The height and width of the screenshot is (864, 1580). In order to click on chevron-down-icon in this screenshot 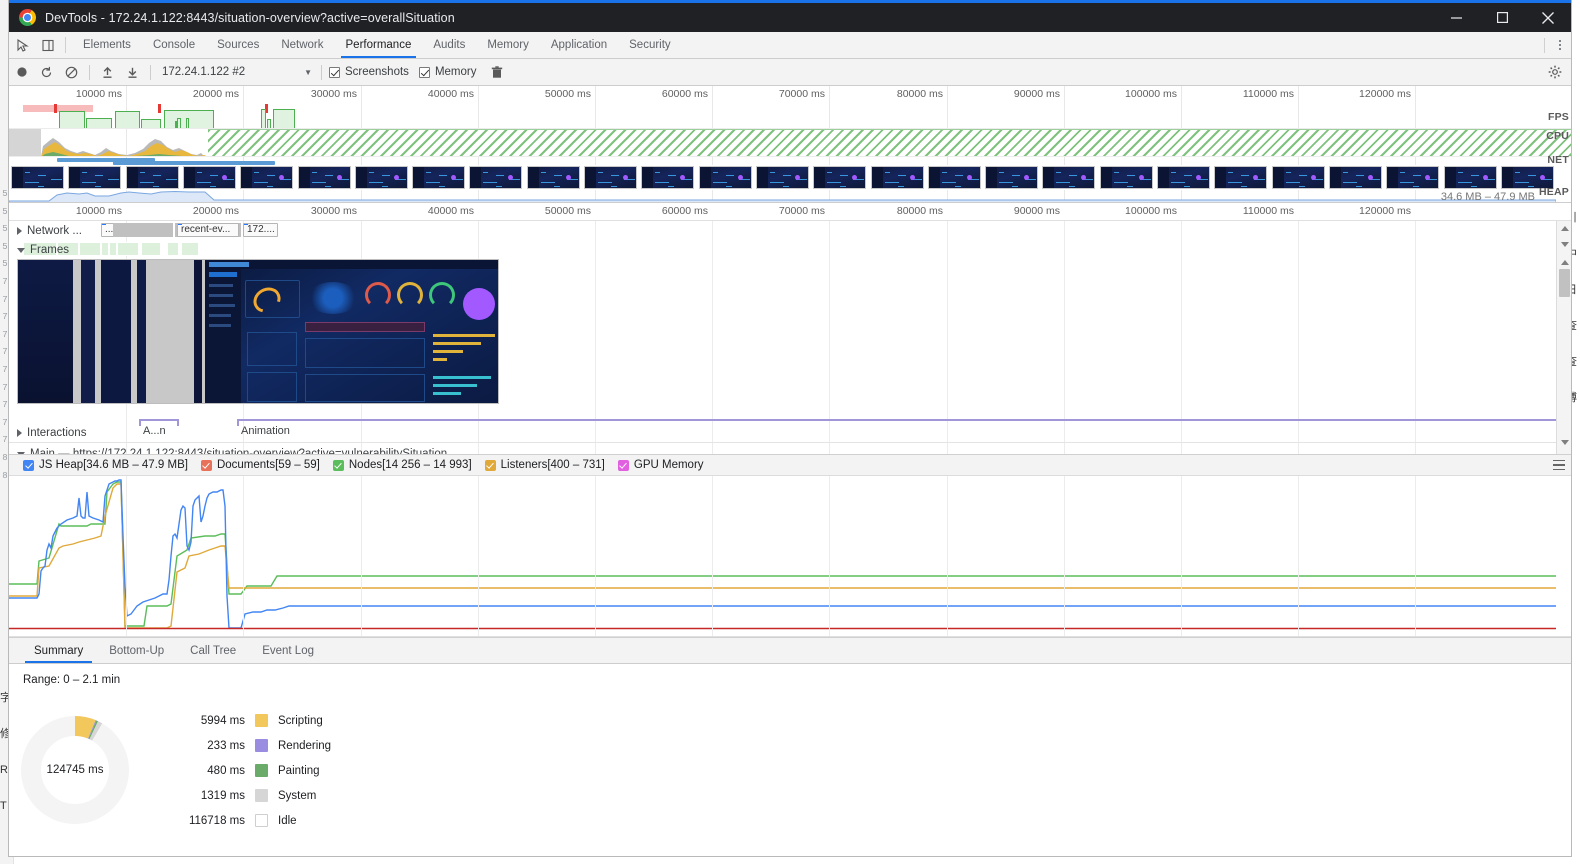, I will do `click(21, 250)`.